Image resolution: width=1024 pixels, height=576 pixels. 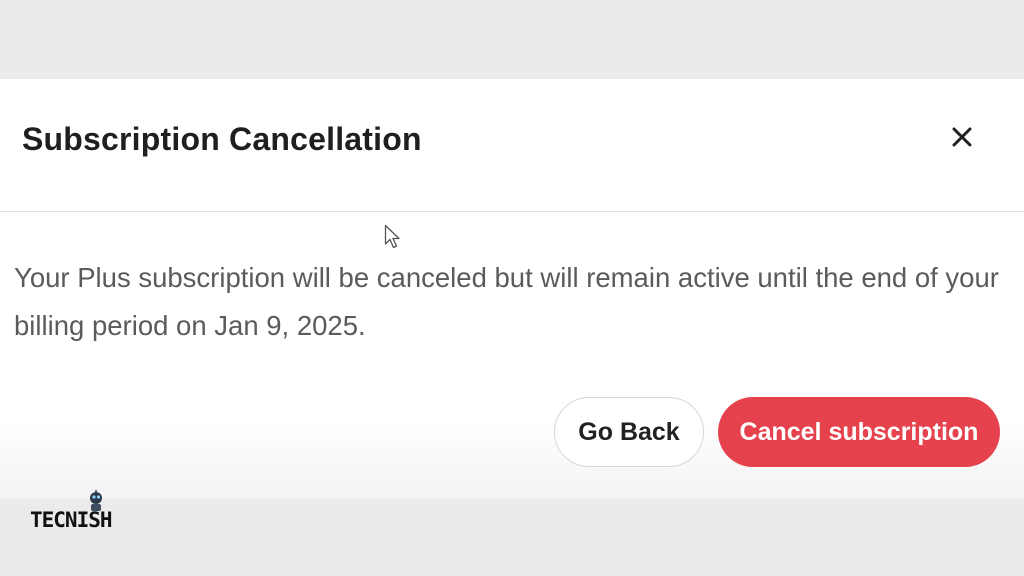 What do you see at coordinates (71, 520) in the screenshot?
I see `watermark-text: TECNISH` at bounding box center [71, 520].